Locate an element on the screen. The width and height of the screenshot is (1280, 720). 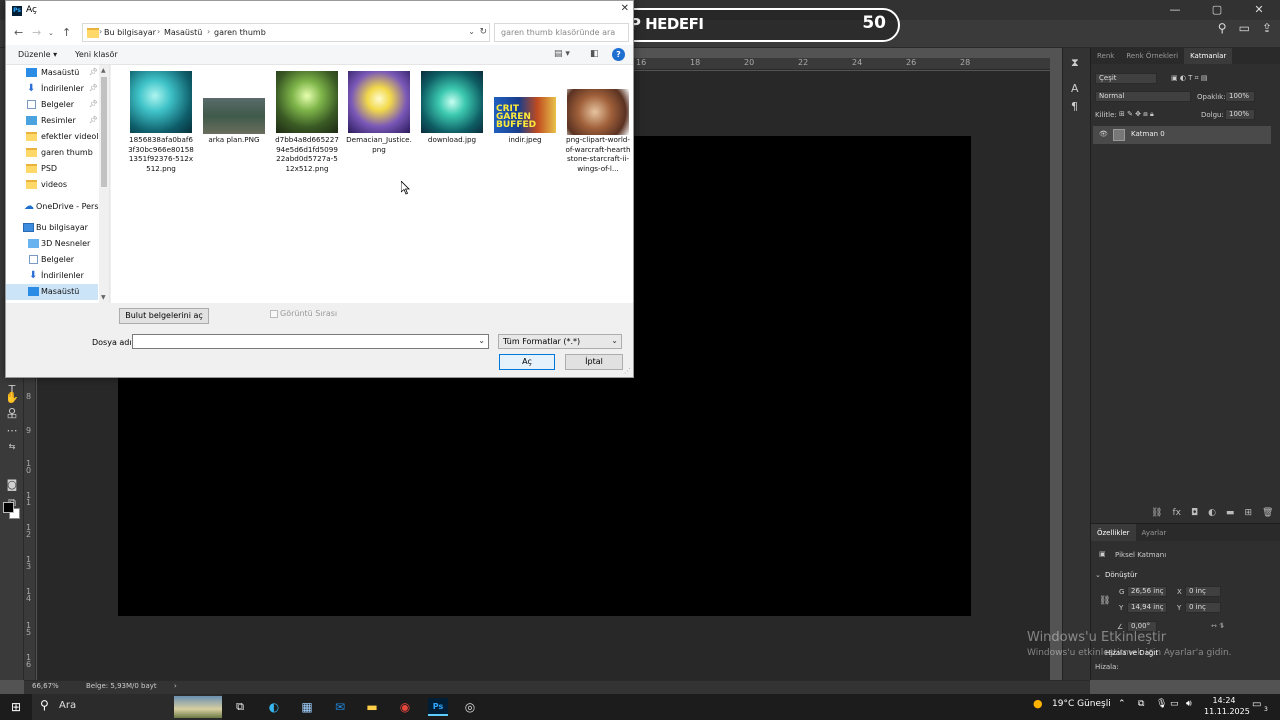
notification-icon: ▭ is located at coordinates (1256, 704).